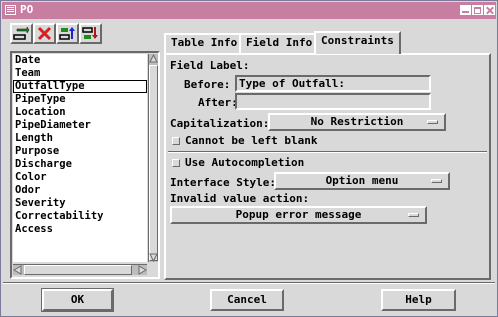 This screenshot has width=498, height=317. Describe the element at coordinates (207, 84) in the screenshot. I see `before-label: Before:` at that location.